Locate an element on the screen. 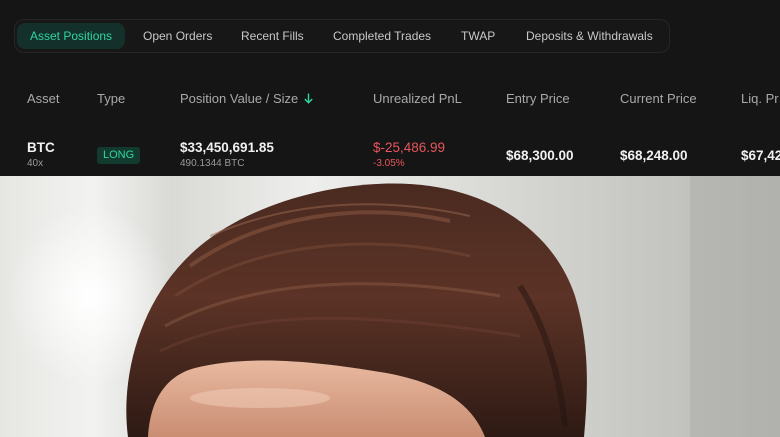  position-size: 490.1344 BTC is located at coordinates (212, 163).